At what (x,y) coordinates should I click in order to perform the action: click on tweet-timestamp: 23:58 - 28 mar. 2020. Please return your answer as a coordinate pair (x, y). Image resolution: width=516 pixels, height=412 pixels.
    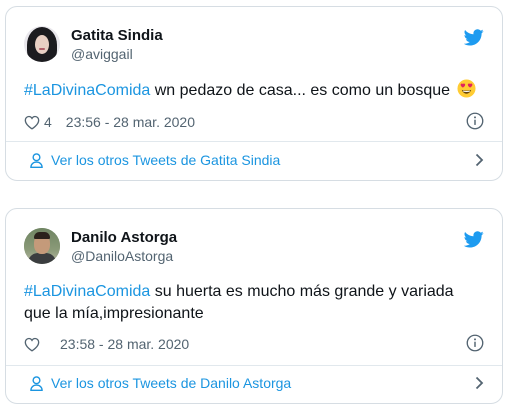
    Looking at the image, I should click on (124, 344).